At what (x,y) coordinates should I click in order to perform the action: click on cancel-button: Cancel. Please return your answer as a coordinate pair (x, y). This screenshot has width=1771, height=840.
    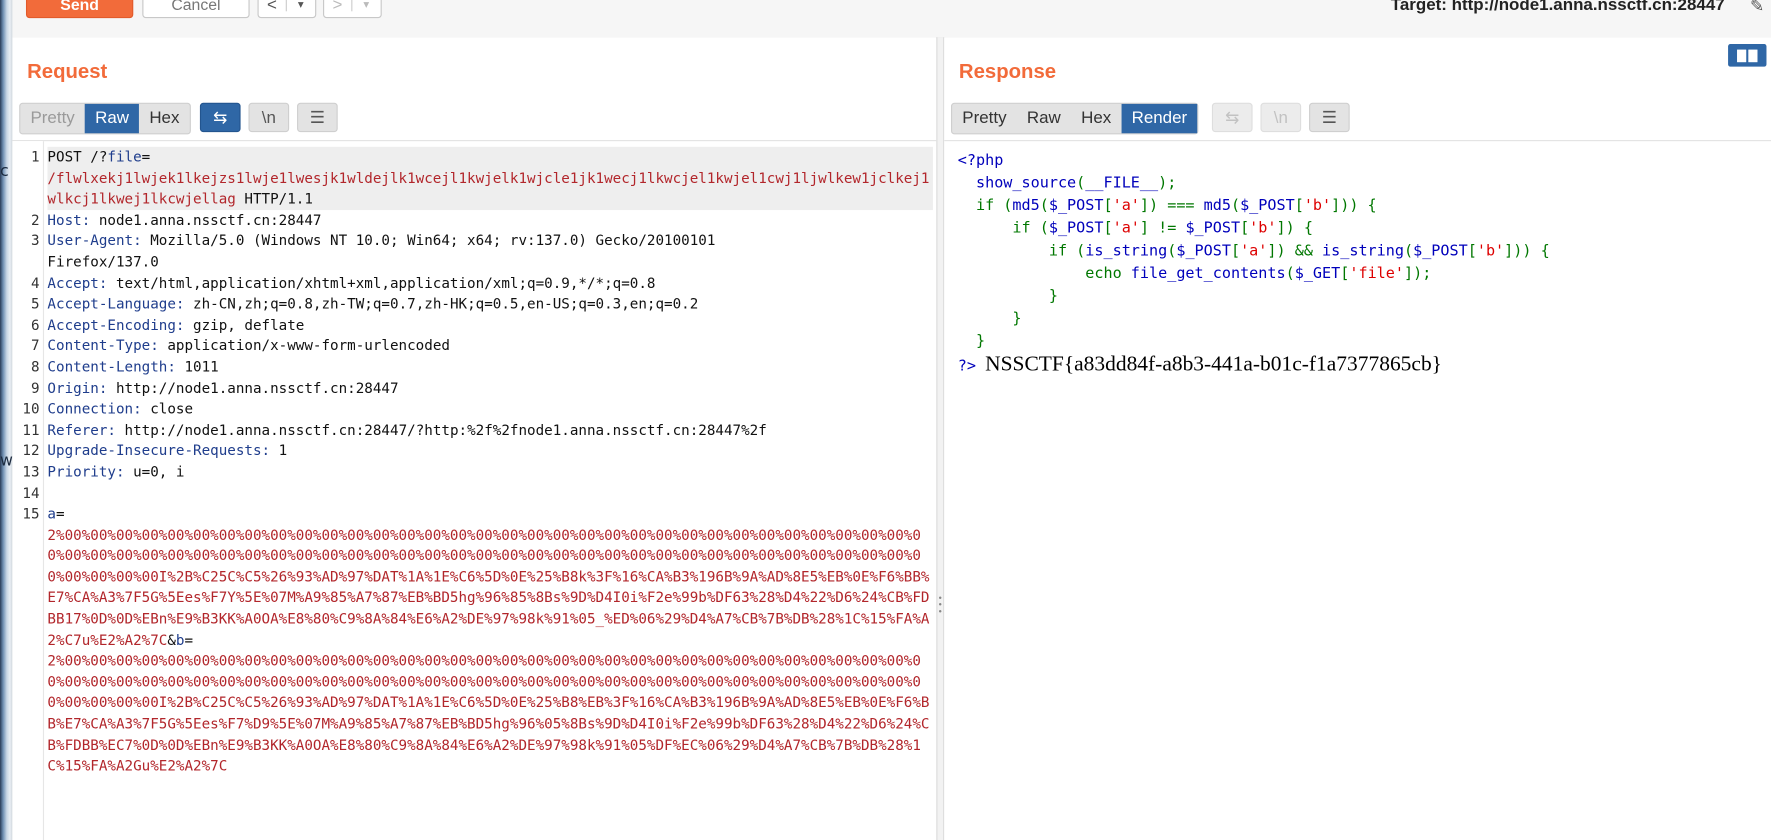
    Looking at the image, I should click on (196, 9).